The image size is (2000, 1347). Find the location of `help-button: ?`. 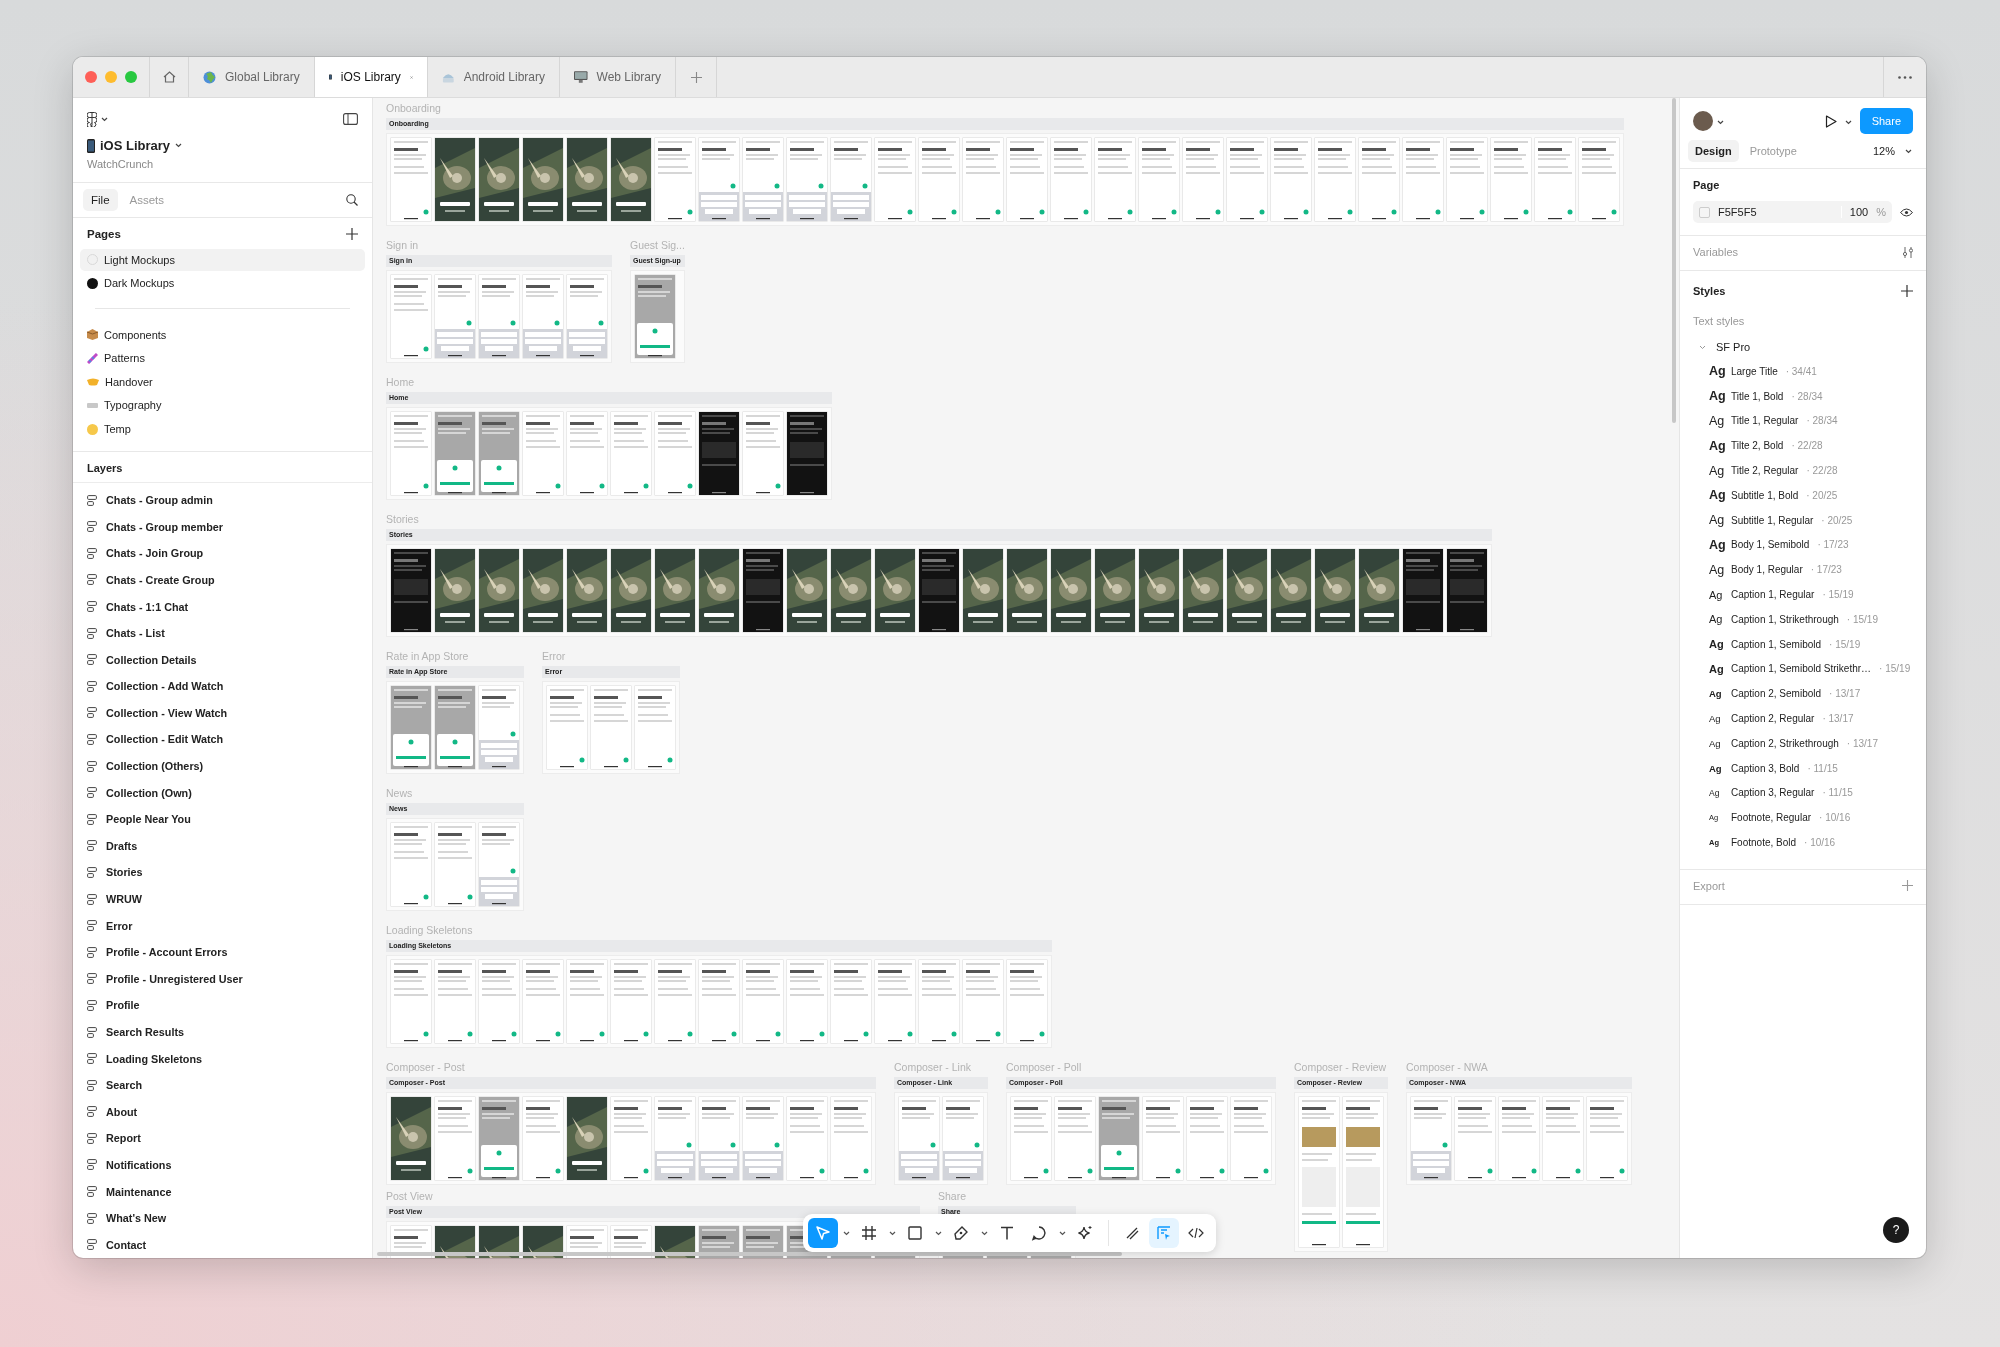

help-button: ? is located at coordinates (1896, 1230).